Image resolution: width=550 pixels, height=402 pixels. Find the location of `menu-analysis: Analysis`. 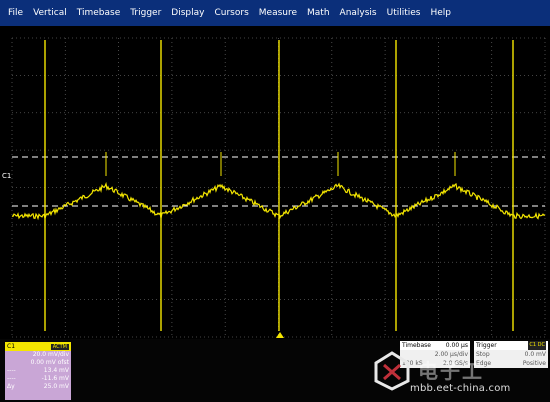

menu-analysis: Analysis is located at coordinates (358, 13).